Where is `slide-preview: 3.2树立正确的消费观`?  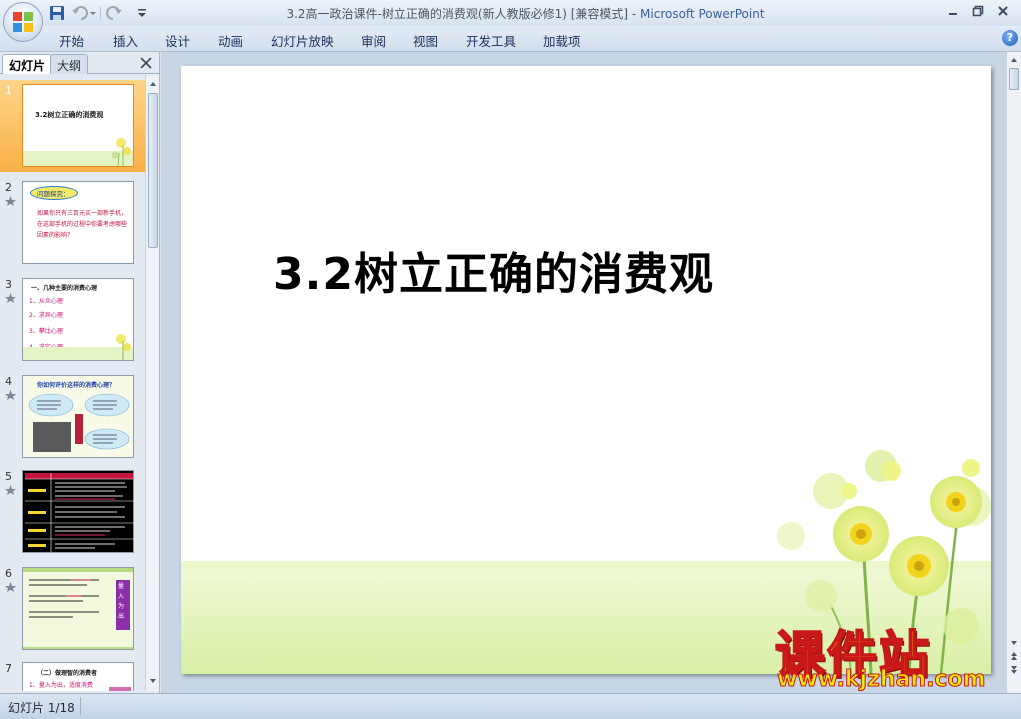
slide-preview: 3.2树立正确的消费观 is located at coordinates (78, 125).